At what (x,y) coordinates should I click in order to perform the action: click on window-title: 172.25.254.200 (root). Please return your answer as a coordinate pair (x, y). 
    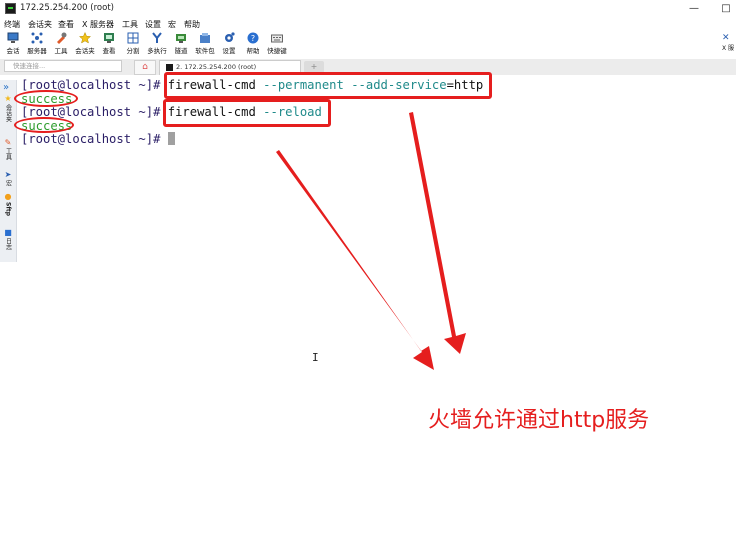
    Looking at the image, I should click on (67, 8).